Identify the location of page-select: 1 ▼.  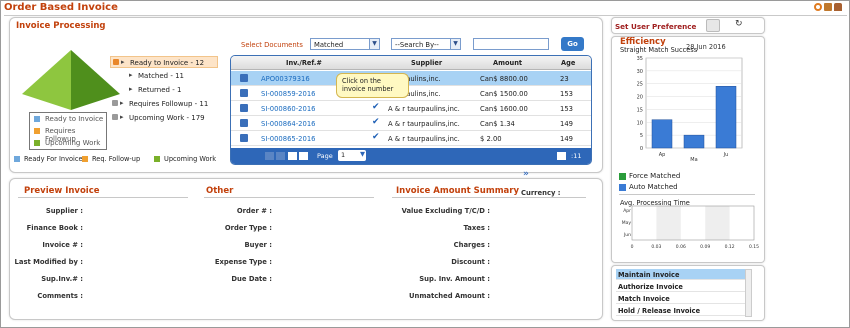
(352, 155).